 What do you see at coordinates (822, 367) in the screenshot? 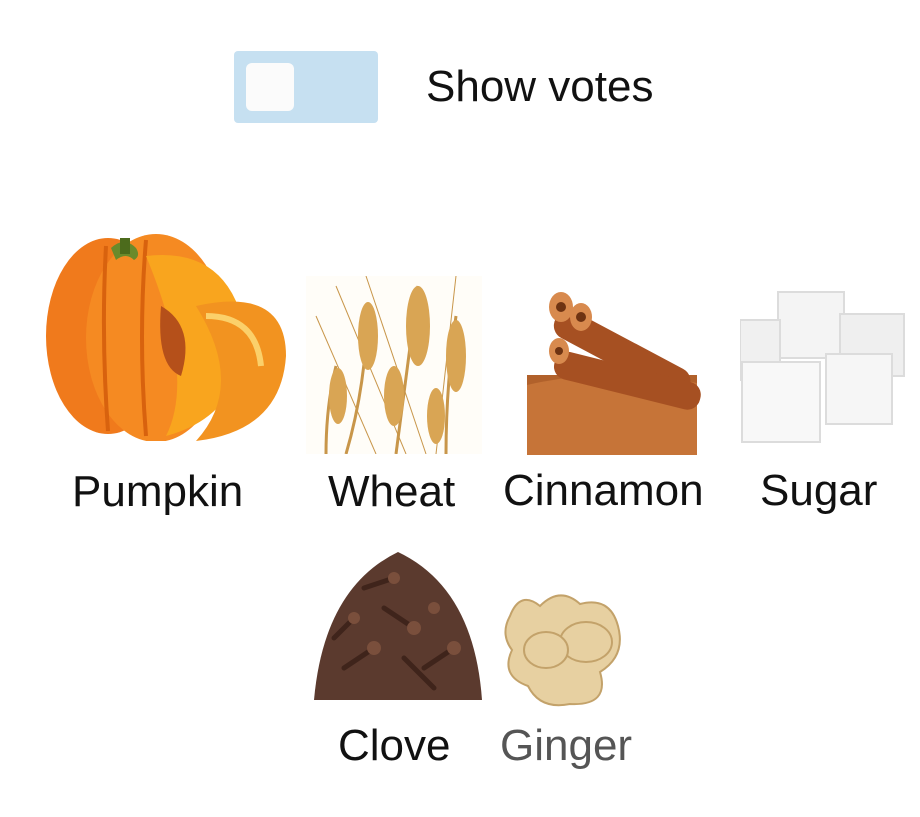
I see `sugar-image` at bounding box center [822, 367].